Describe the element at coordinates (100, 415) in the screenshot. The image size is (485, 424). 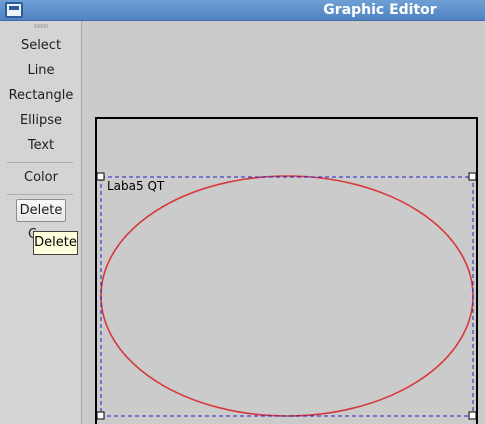
I see `resize-handle-bottom-left` at that location.